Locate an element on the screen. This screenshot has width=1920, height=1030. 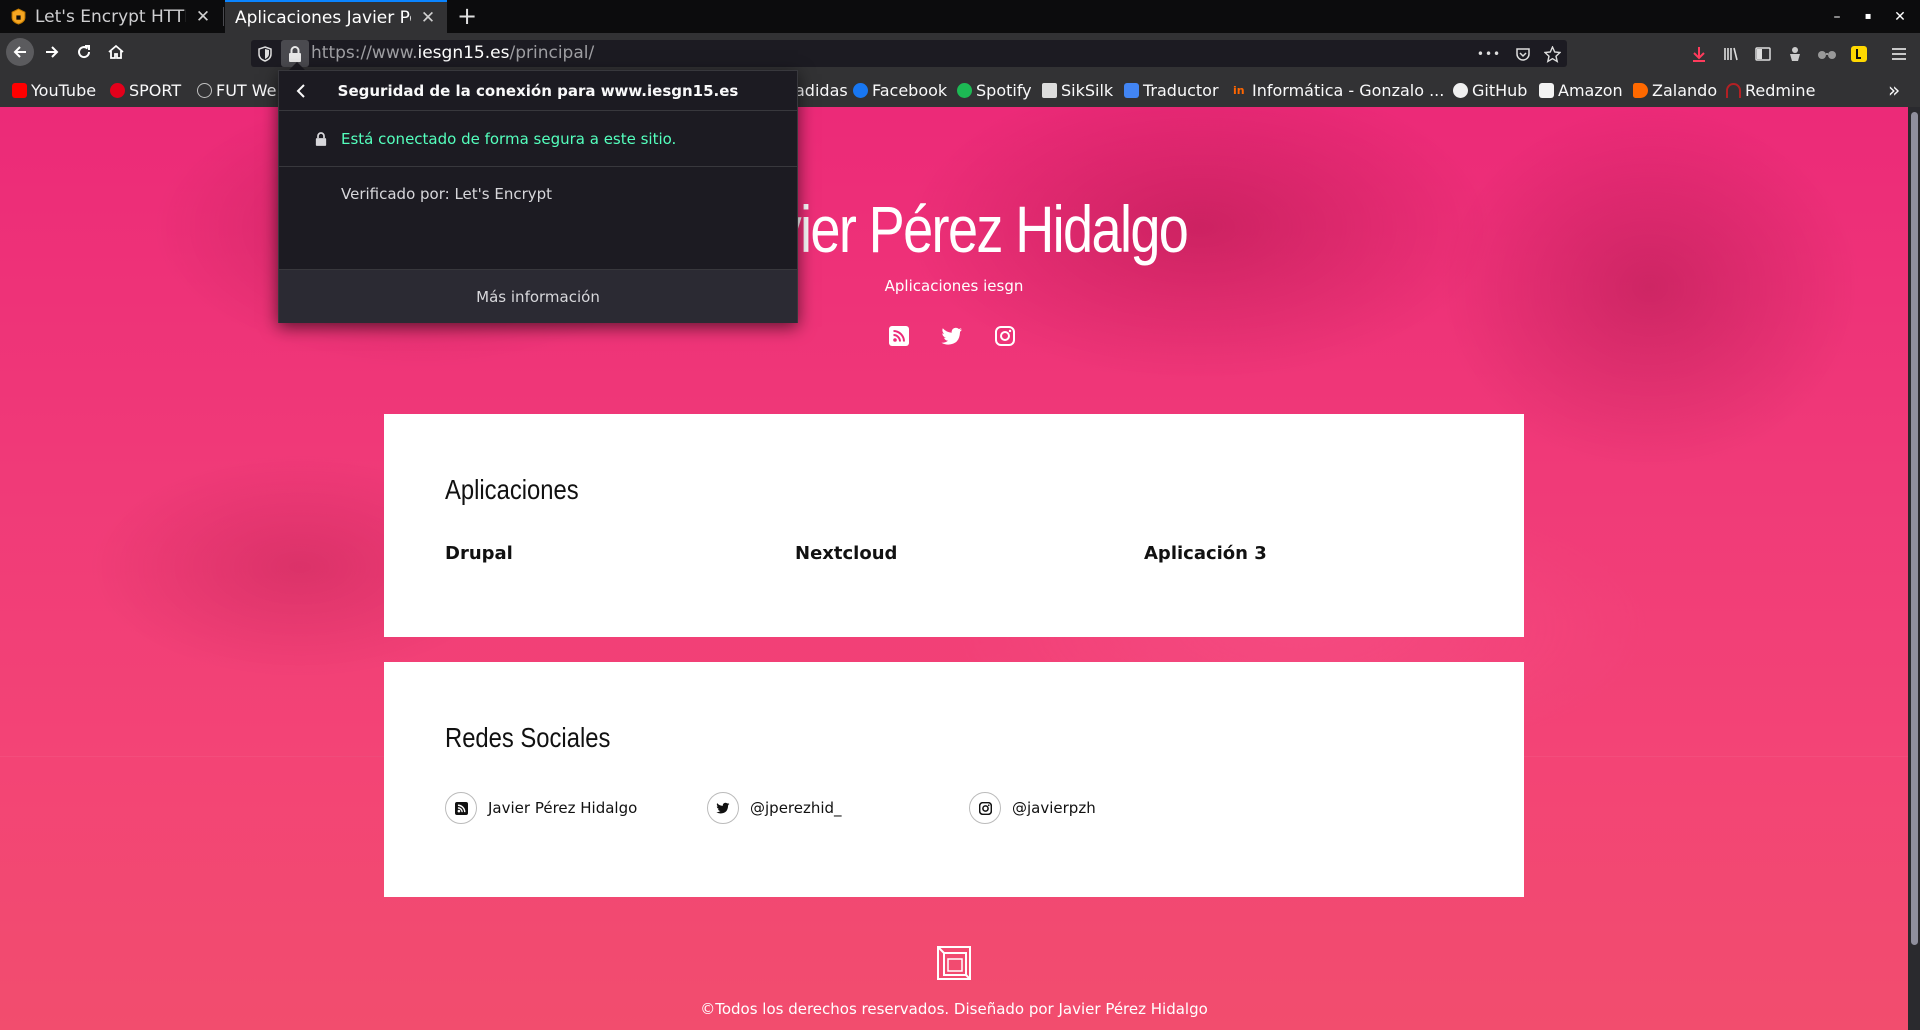
tab-title: Let's Encrypt HTTPS is located at coordinates (110, 16).